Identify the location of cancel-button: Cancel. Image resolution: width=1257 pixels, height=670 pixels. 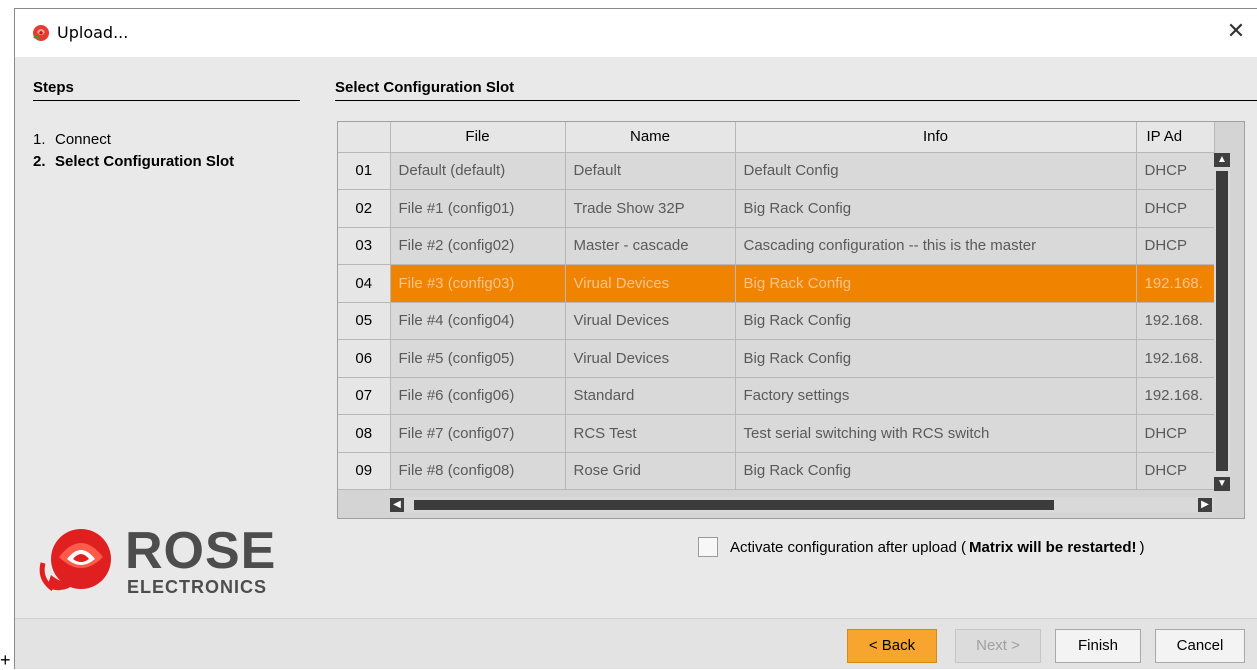
(1200, 646).